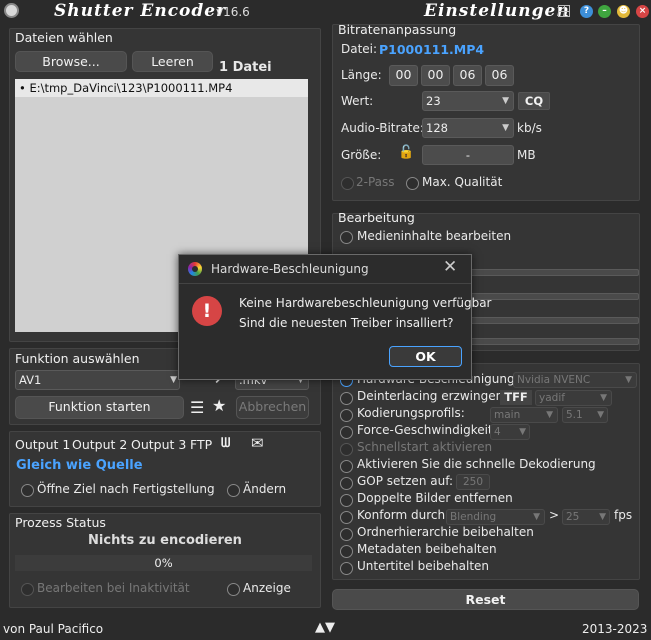 The image size is (651, 640). Describe the element at coordinates (131, 88) in the screenshot. I see `file-path: E:\tmp_DaVinci\123\P1000111.MP4` at that location.